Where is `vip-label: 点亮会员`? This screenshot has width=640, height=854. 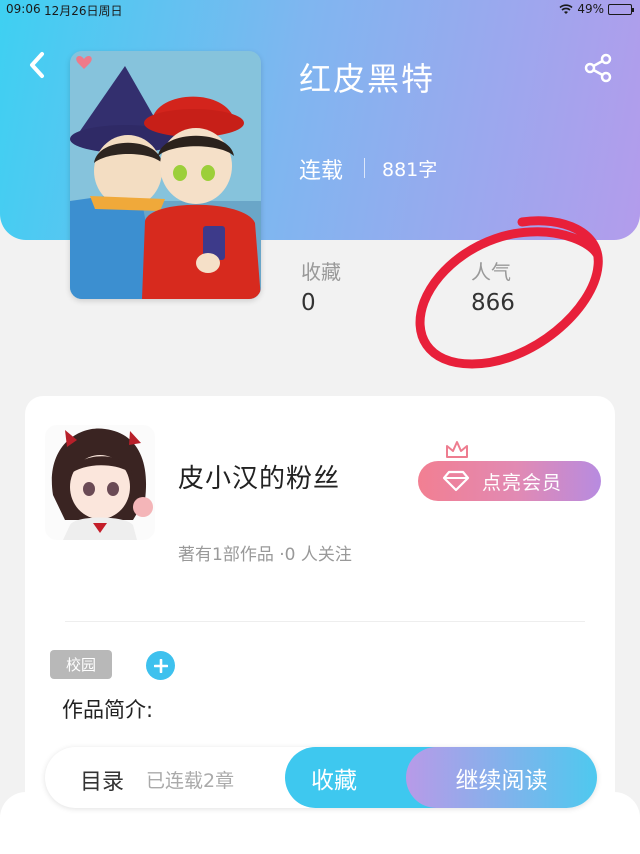 vip-label: 点亮会员 is located at coordinates (522, 482).